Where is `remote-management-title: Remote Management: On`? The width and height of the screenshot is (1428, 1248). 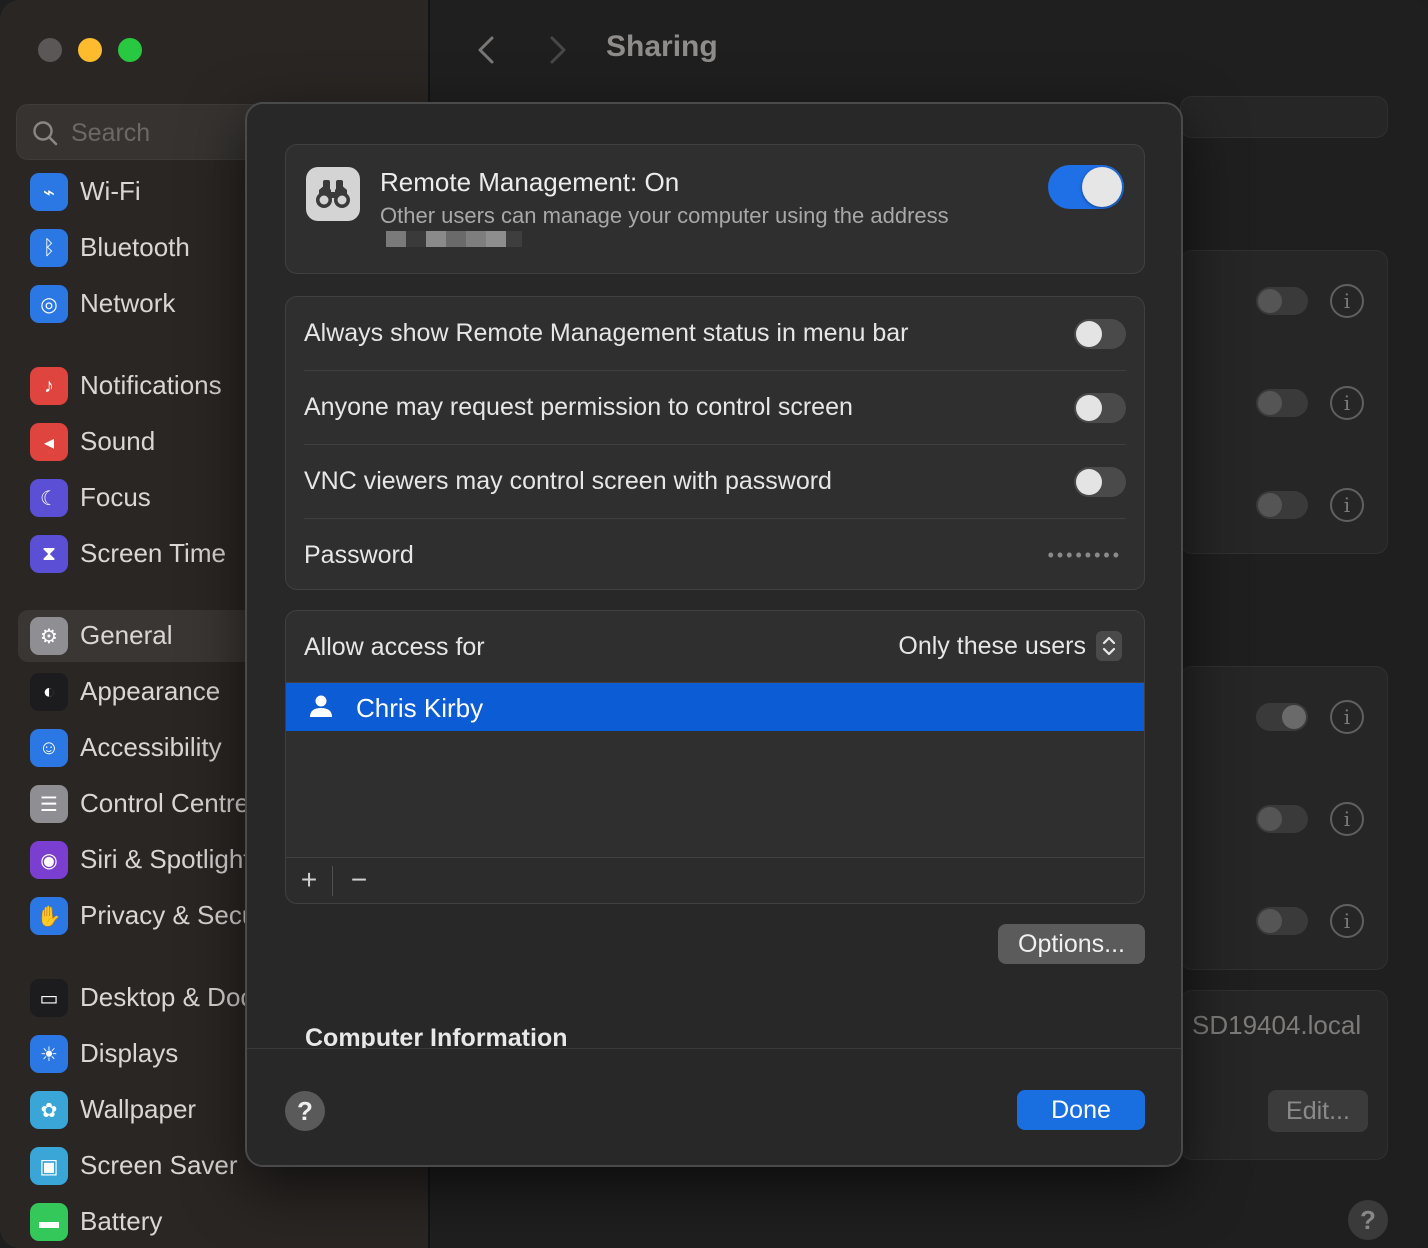
remote-management-title: Remote Management: On is located at coordinates (530, 182).